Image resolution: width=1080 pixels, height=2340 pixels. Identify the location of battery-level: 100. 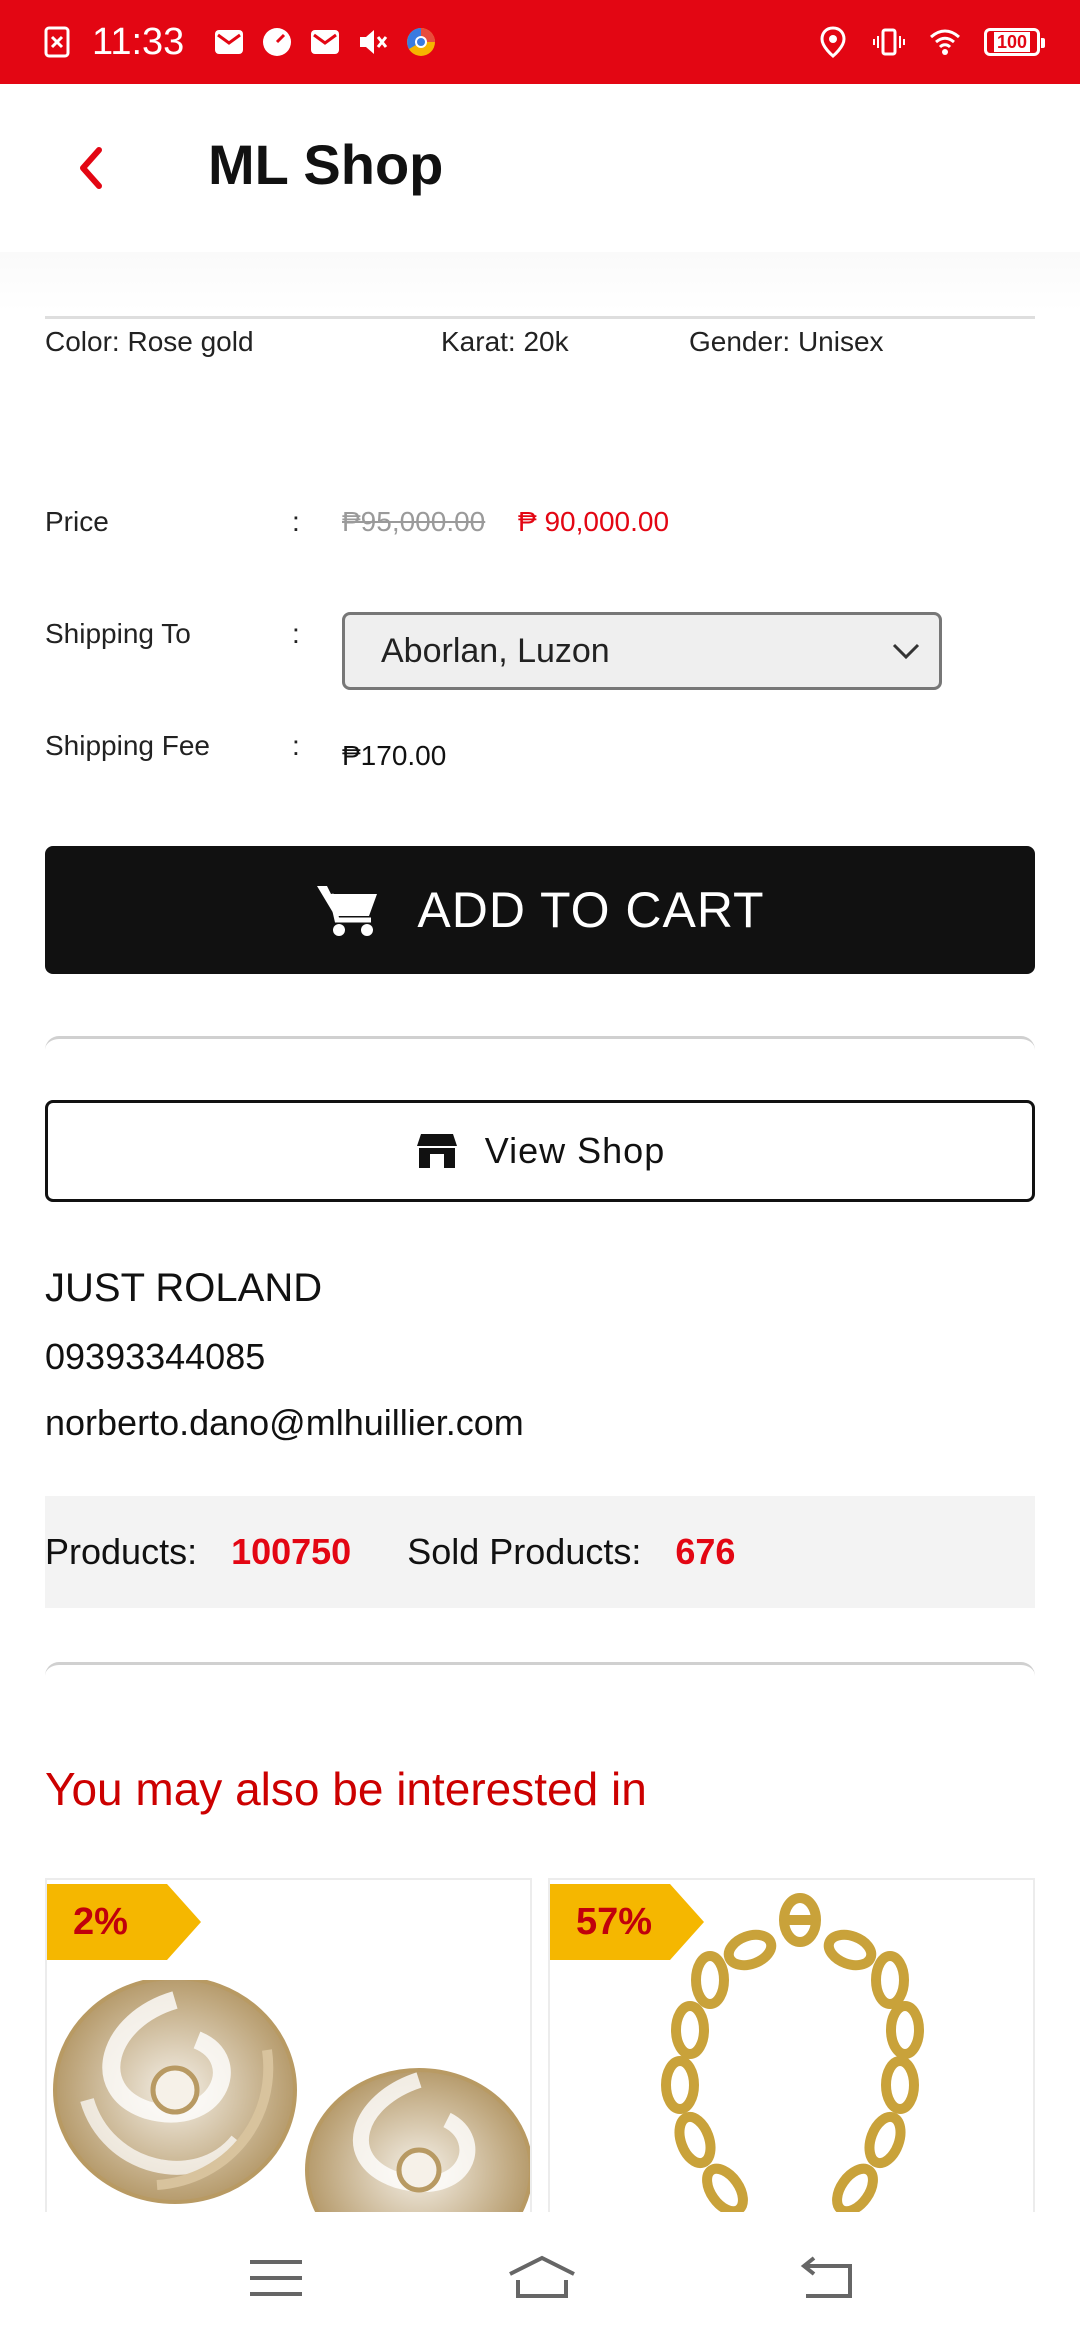
(1012, 42).